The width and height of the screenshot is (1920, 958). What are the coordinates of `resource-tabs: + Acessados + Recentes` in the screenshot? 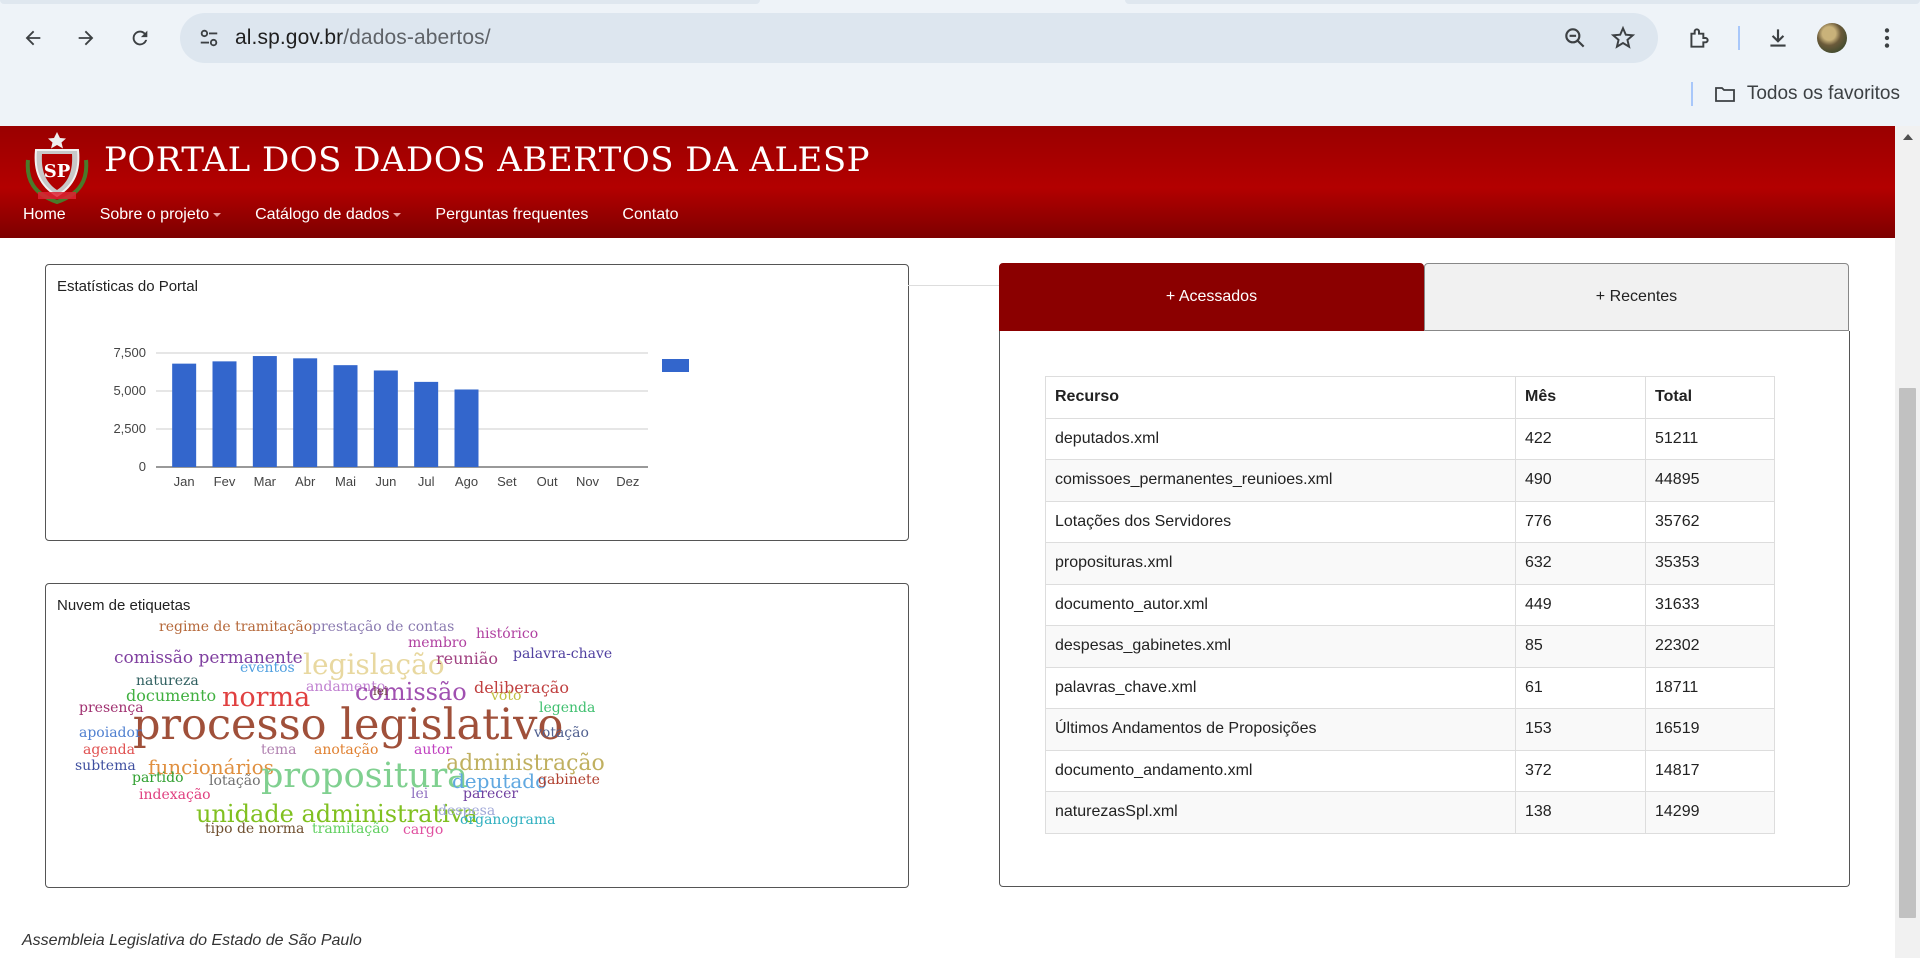 It's located at (1424, 297).